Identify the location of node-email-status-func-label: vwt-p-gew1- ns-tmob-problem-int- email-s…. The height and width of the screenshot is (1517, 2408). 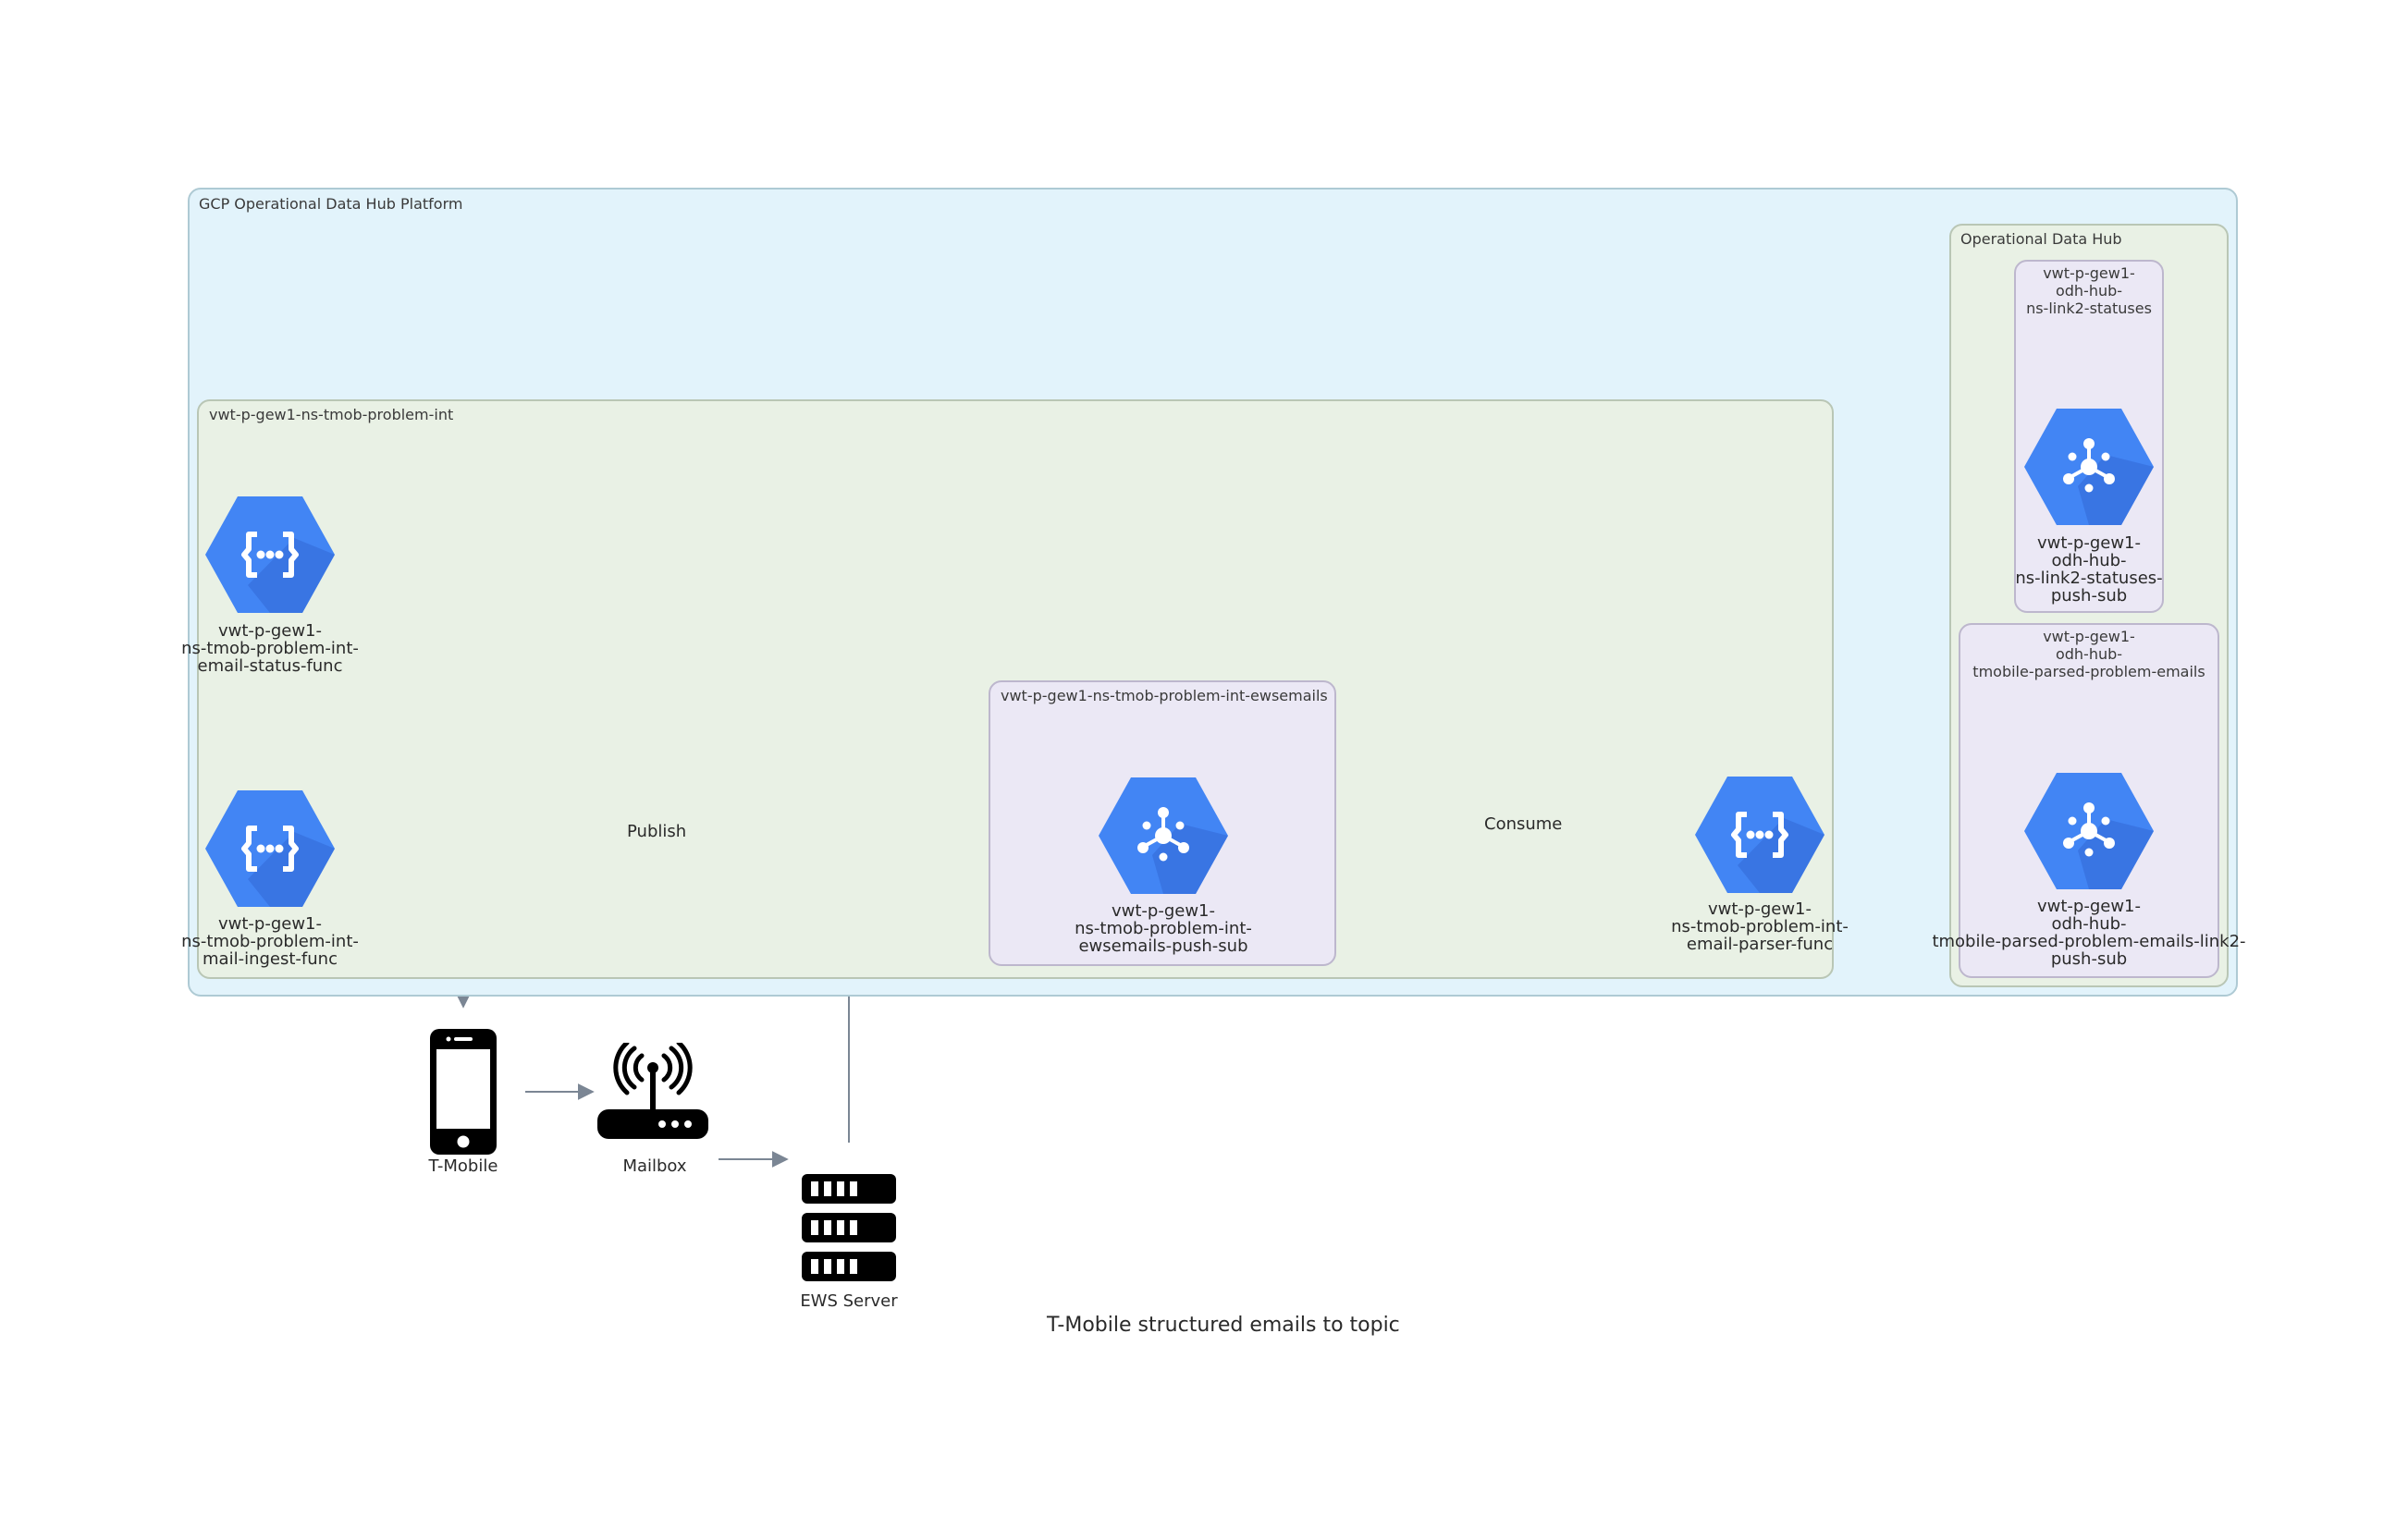
(270, 649).